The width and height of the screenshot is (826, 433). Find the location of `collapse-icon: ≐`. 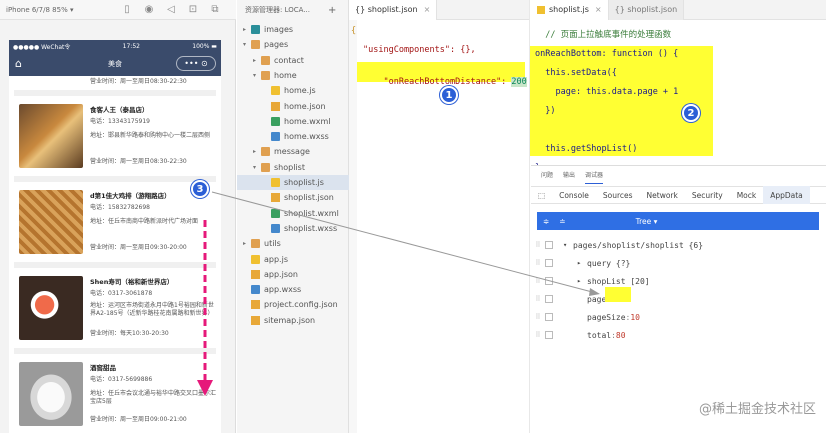

collapse-icon: ≐ is located at coordinates (562, 221).